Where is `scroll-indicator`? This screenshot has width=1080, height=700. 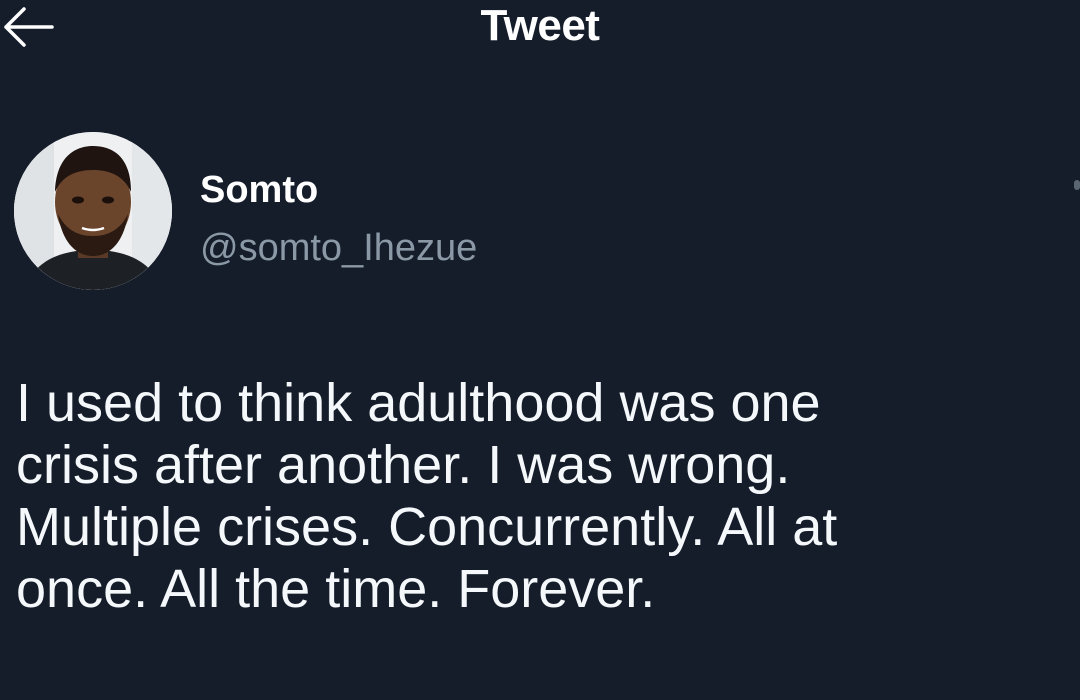 scroll-indicator is located at coordinates (1077, 185).